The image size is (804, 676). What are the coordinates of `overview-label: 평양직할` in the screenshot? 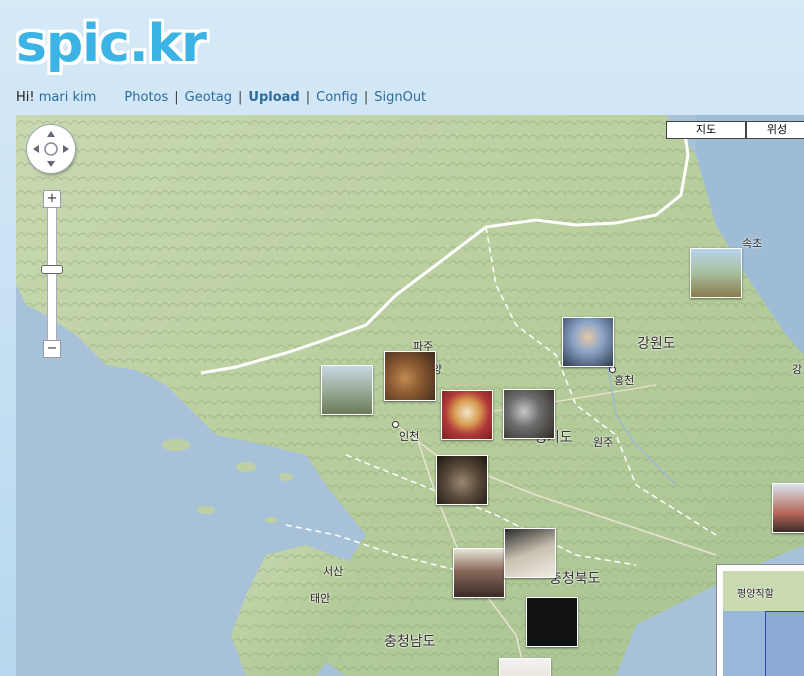 It's located at (755, 594).